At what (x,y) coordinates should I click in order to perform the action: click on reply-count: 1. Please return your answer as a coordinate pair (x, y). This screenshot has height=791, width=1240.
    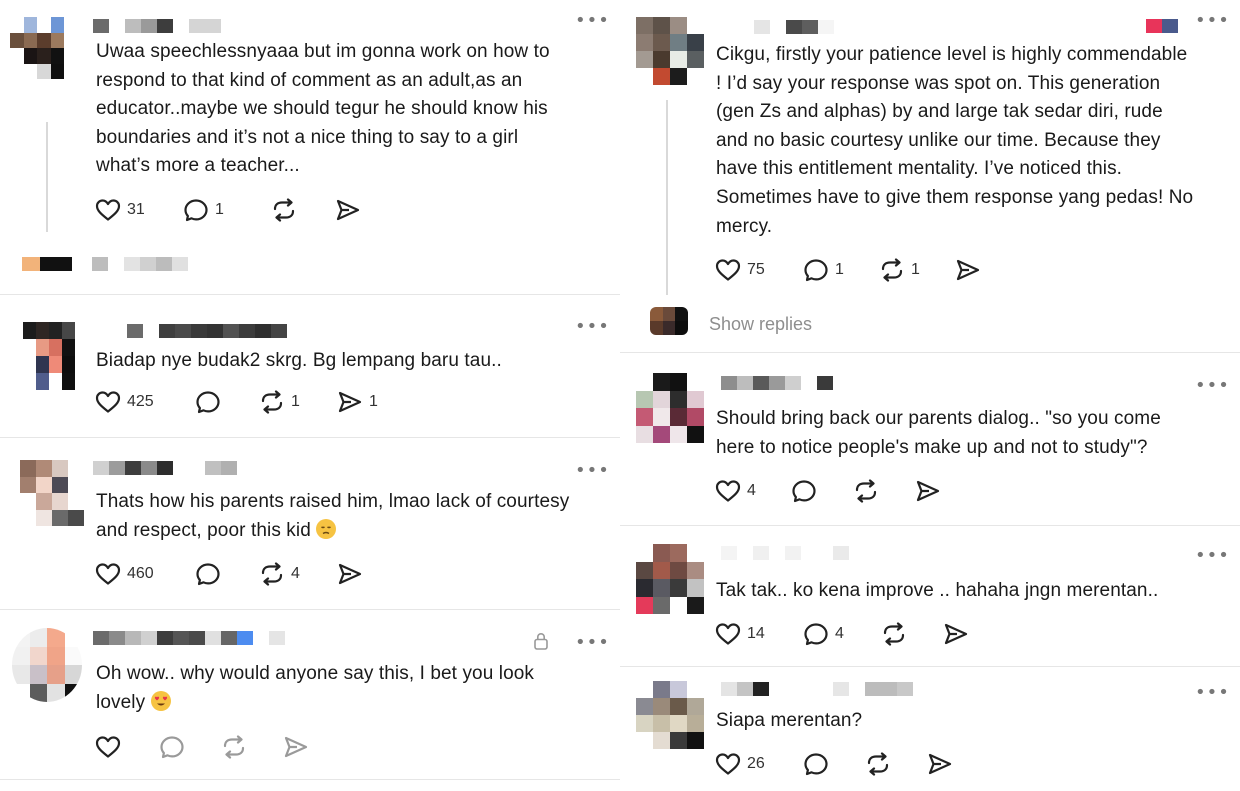
    Looking at the image, I should click on (839, 269).